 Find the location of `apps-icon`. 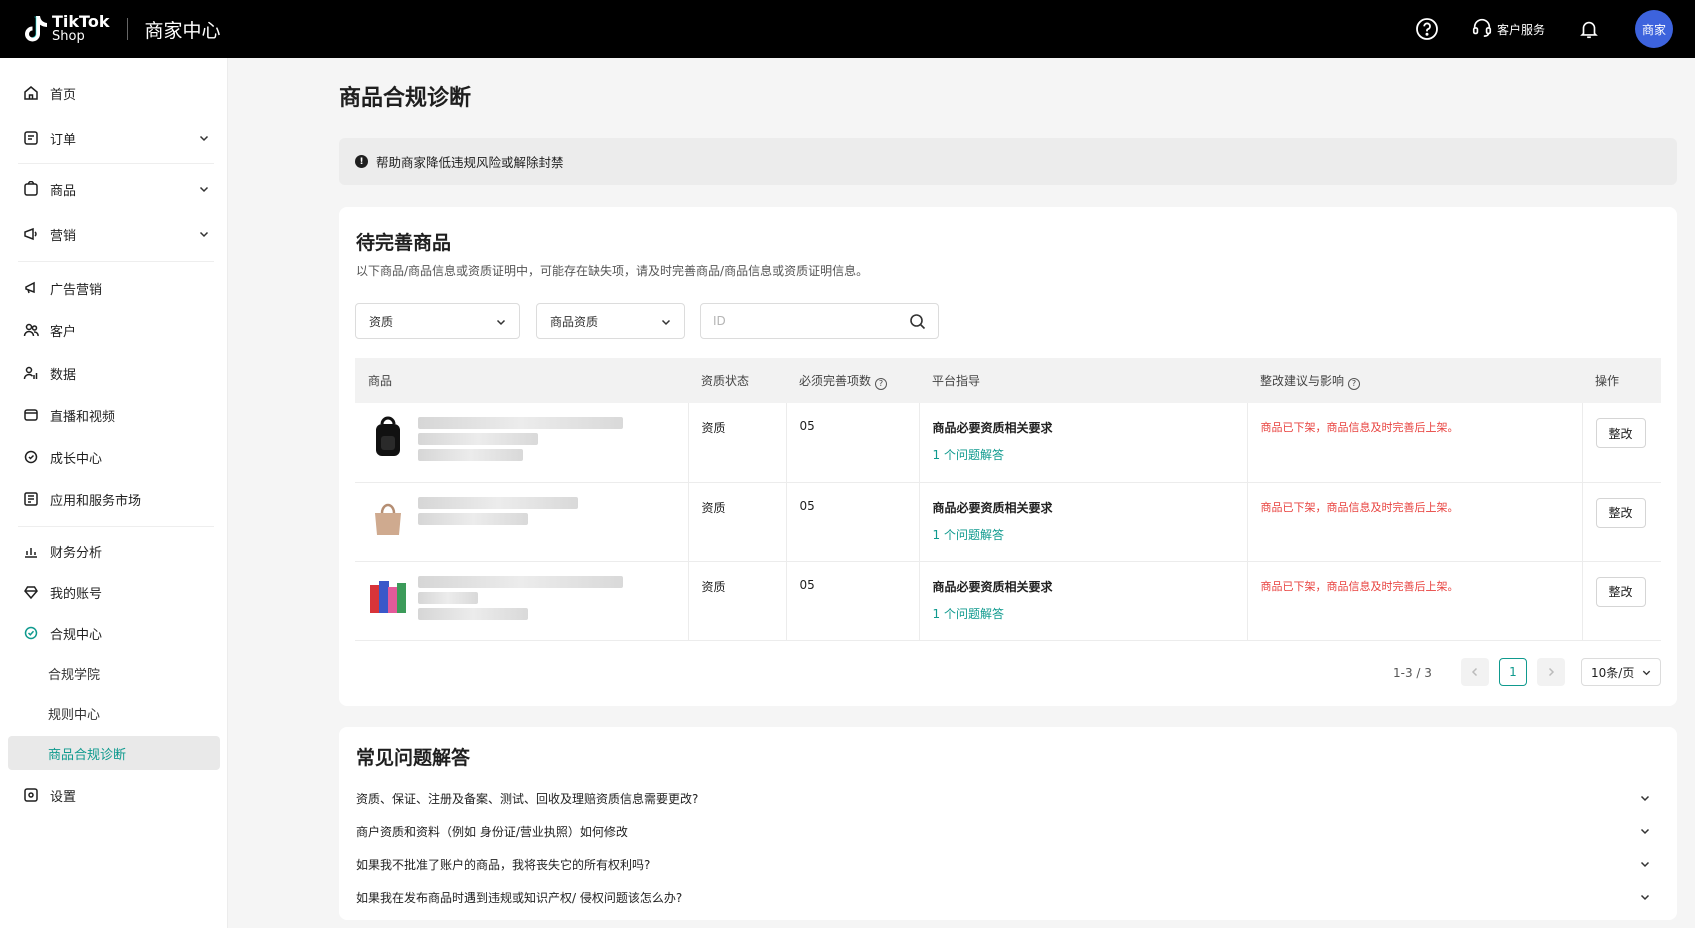

apps-icon is located at coordinates (31, 499).